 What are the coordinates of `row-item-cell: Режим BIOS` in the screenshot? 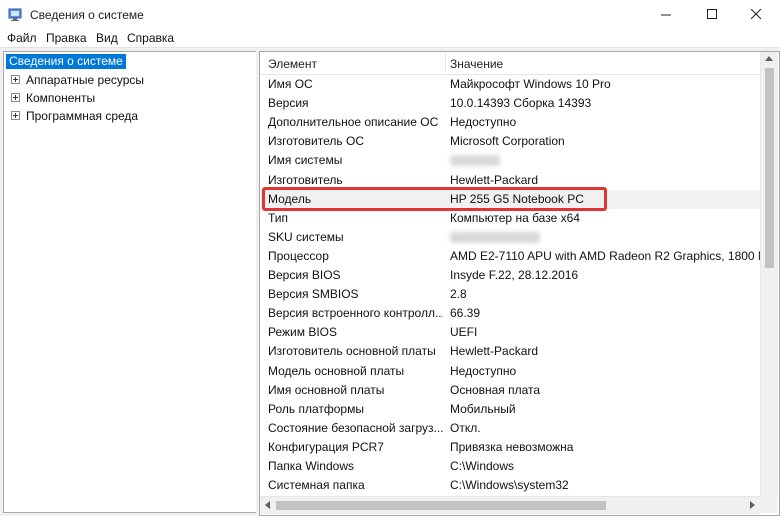 It's located at (303, 332).